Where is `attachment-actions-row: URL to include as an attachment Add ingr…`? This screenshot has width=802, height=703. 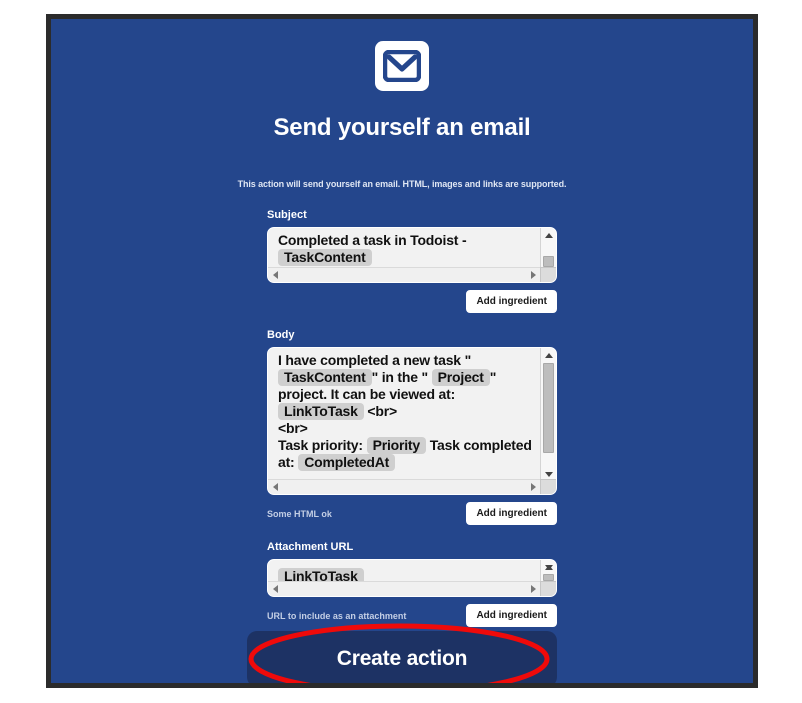 attachment-actions-row: URL to include as an attachment Add ingr… is located at coordinates (412, 615).